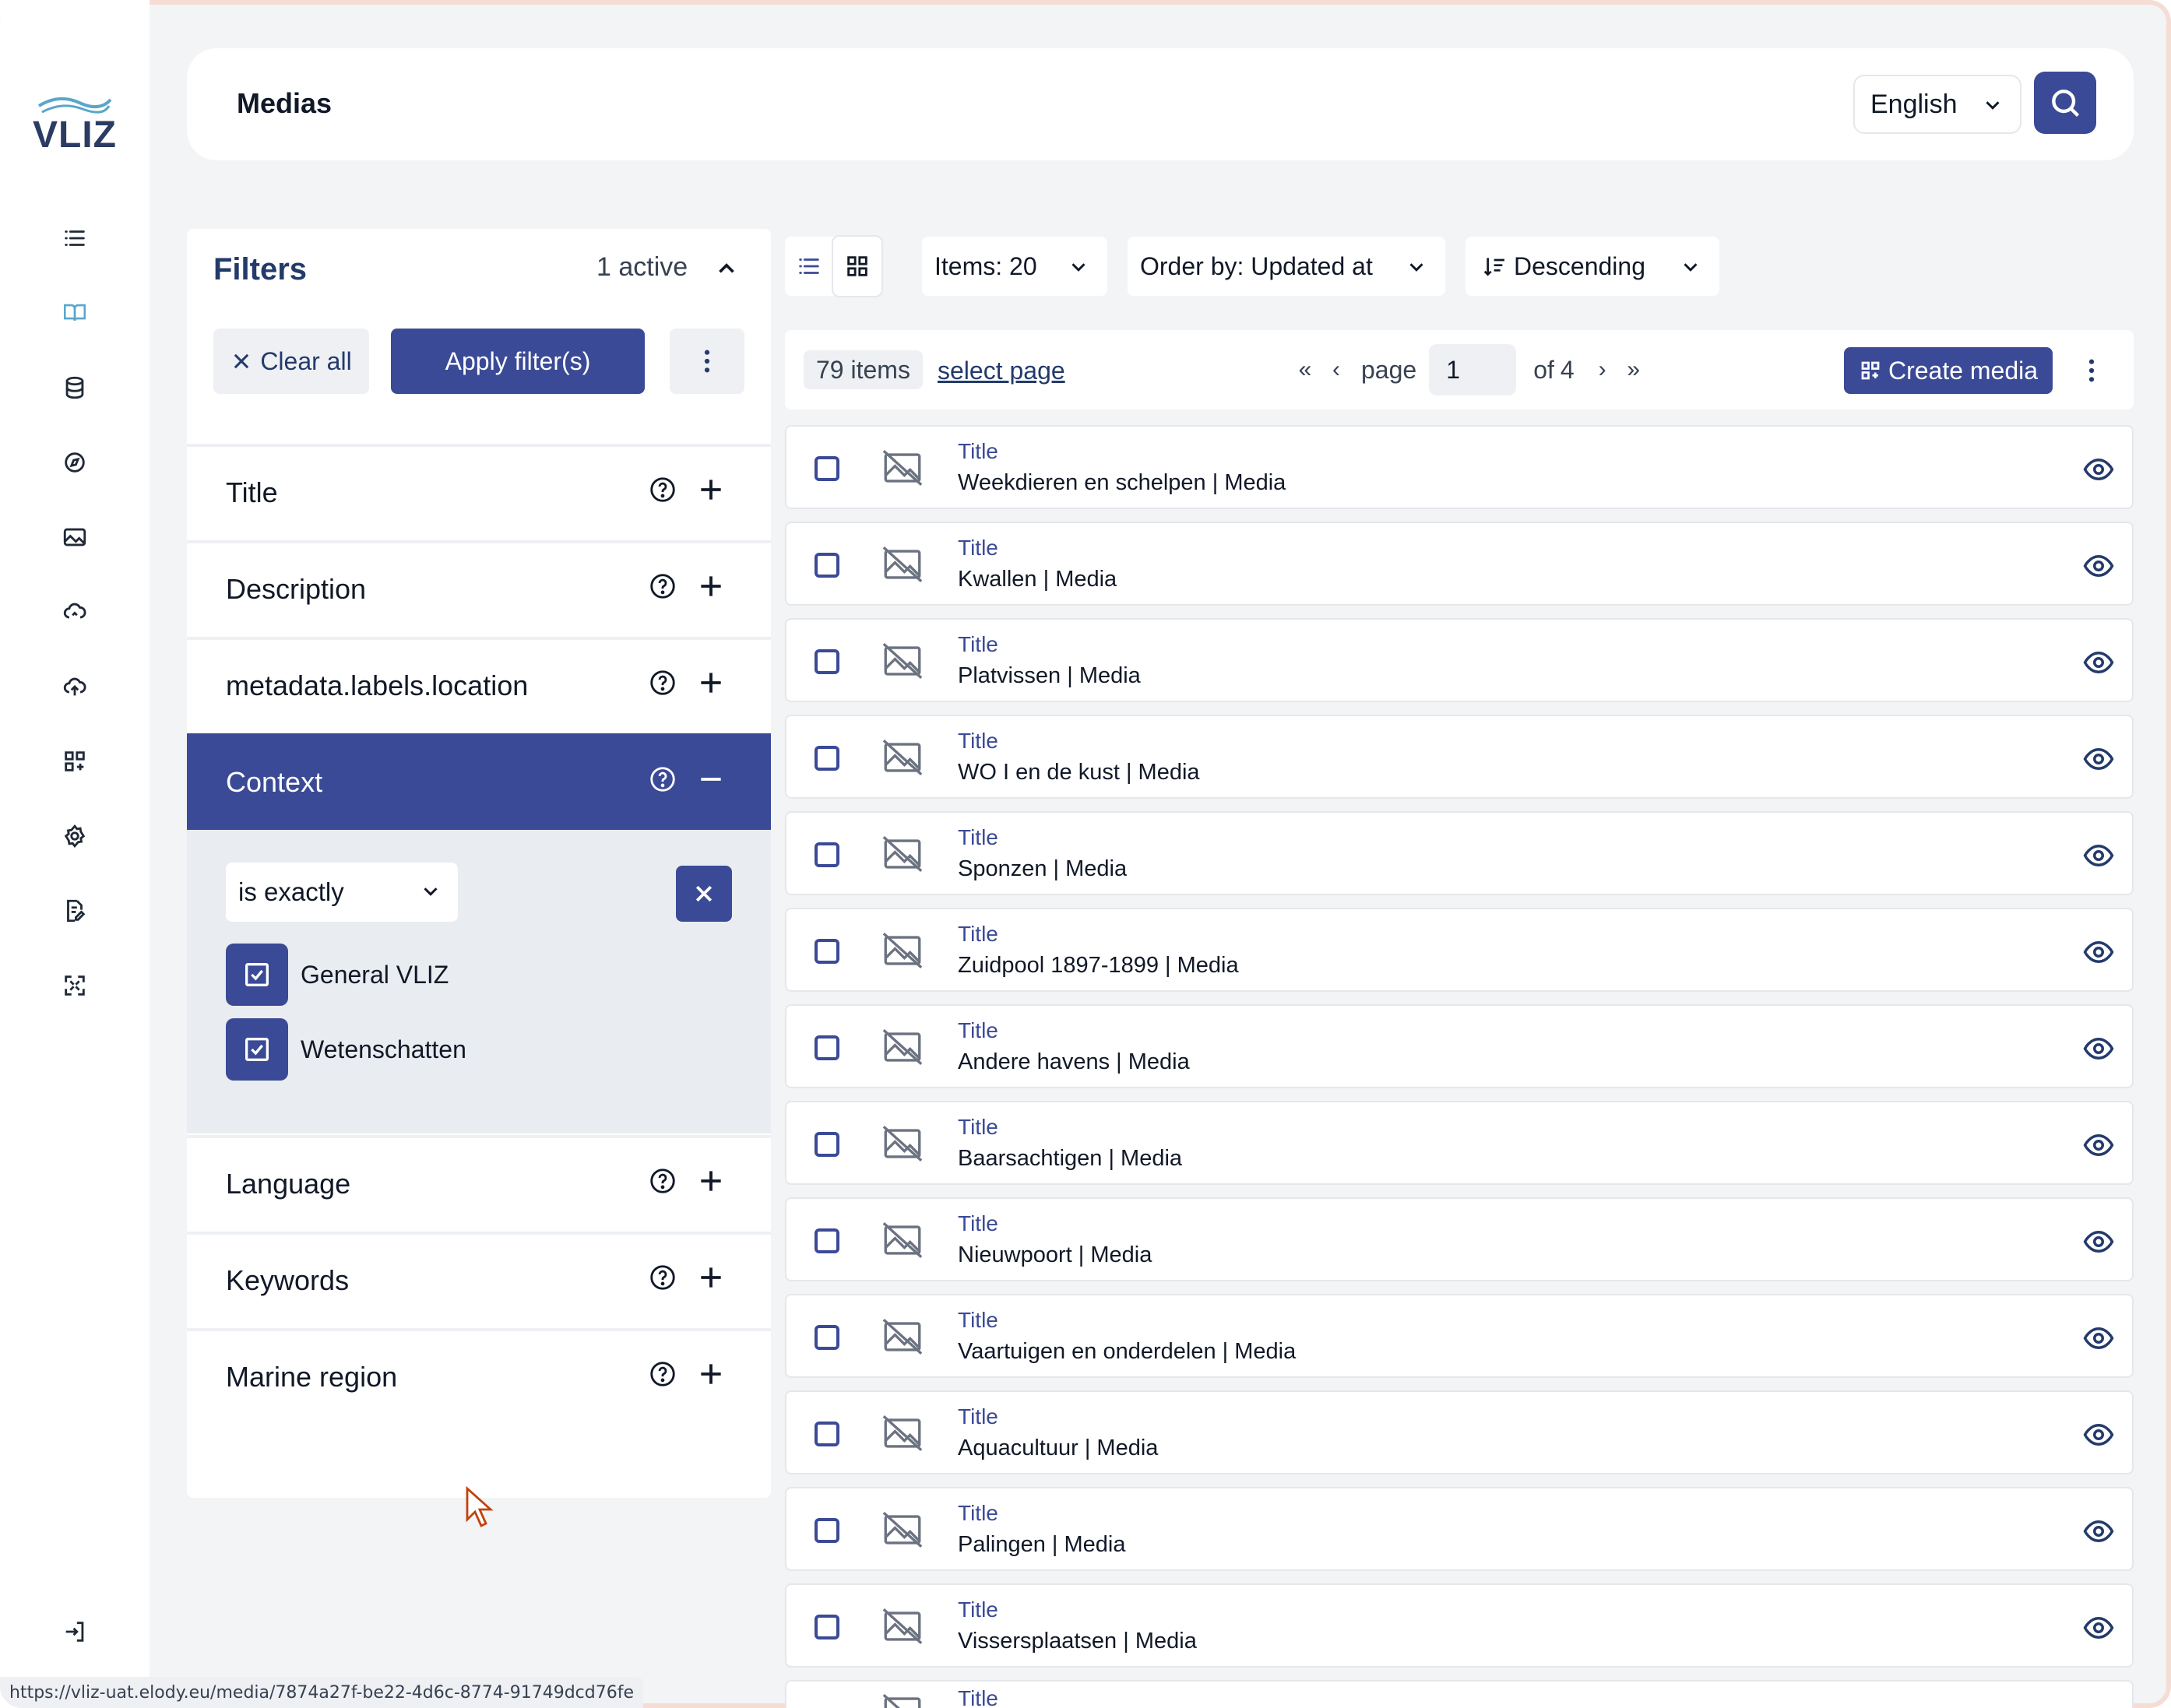 The image size is (2171, 1708). Describe the element at coordinates (1286, 266) in the screenshot. I see `order-by-select: Order by: Updated at` at that location.